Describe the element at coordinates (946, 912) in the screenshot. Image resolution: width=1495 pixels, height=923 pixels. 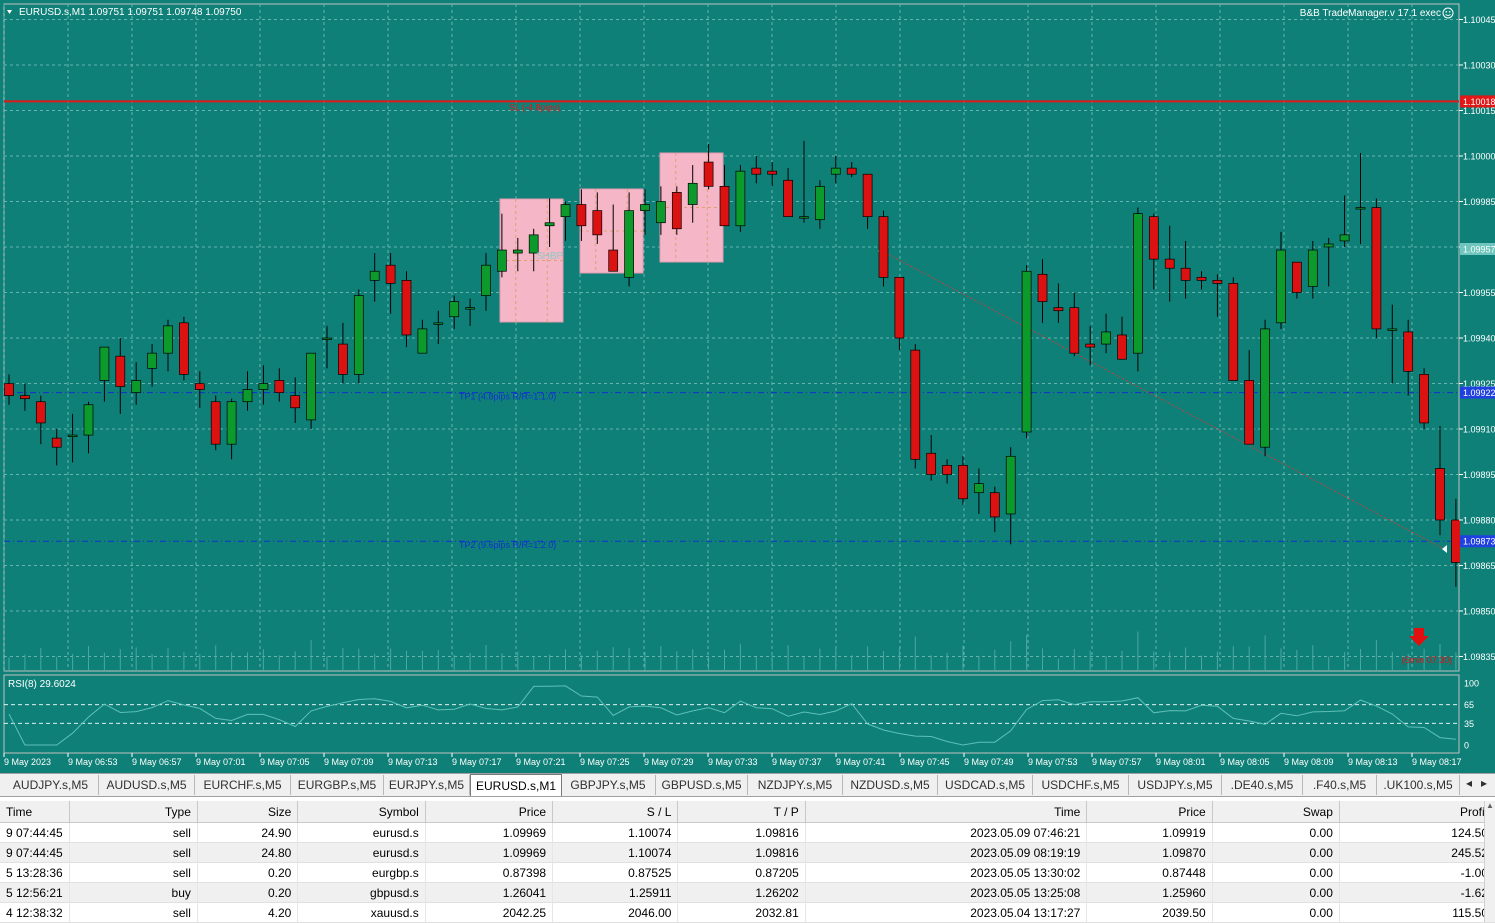
I see `table-cell: 2023.05.04 13:17:27` at that location.